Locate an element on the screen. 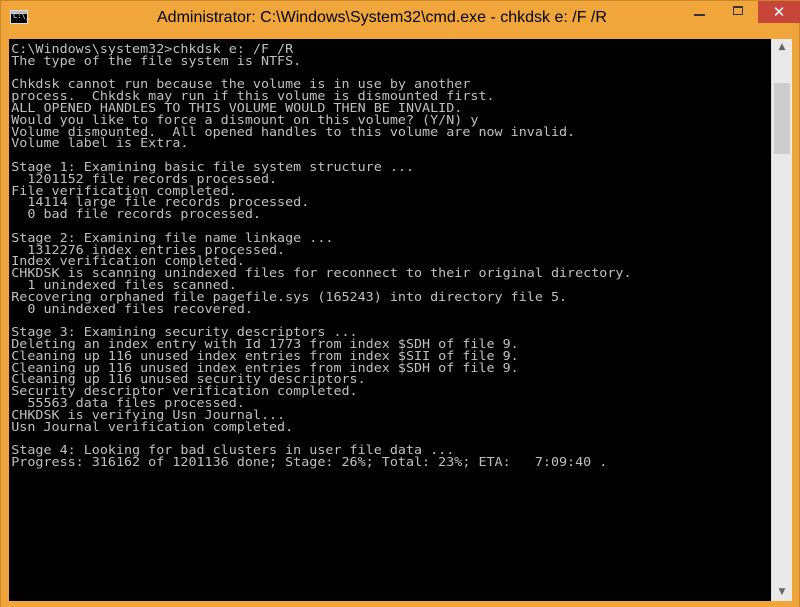 The height and width of the screenshot is (607, 800). console-line: 0 bad file records processed. is located at coordinates (136, 214).